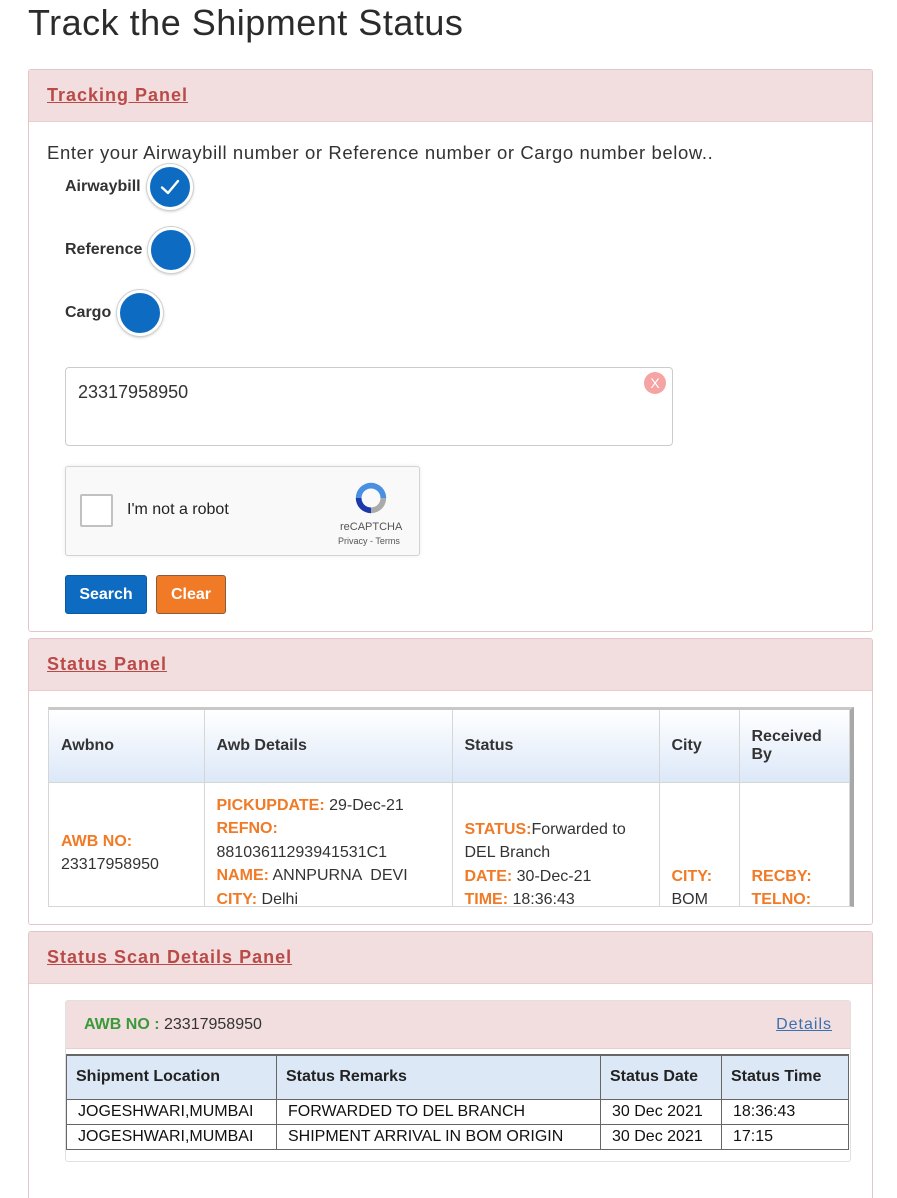 The width and height of the screenshot is (897, 1198). I want to click on time-value: 18:36:43, so click(543, 899).